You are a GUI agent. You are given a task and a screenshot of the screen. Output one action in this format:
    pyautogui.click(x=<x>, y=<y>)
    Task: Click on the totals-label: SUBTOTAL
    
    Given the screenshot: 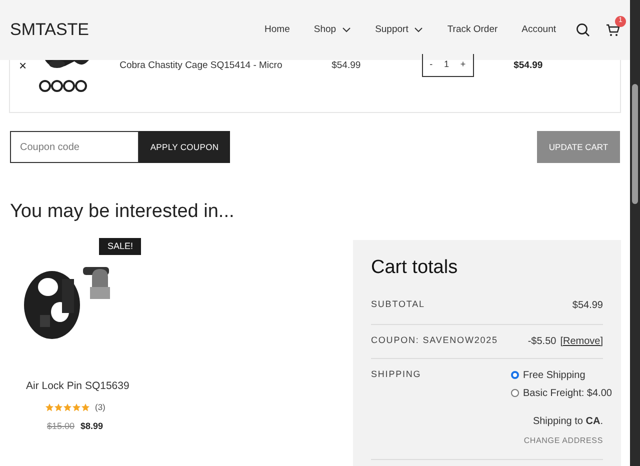 What is the action you would take?
    pyautogui.click(x=398, y=304)
    